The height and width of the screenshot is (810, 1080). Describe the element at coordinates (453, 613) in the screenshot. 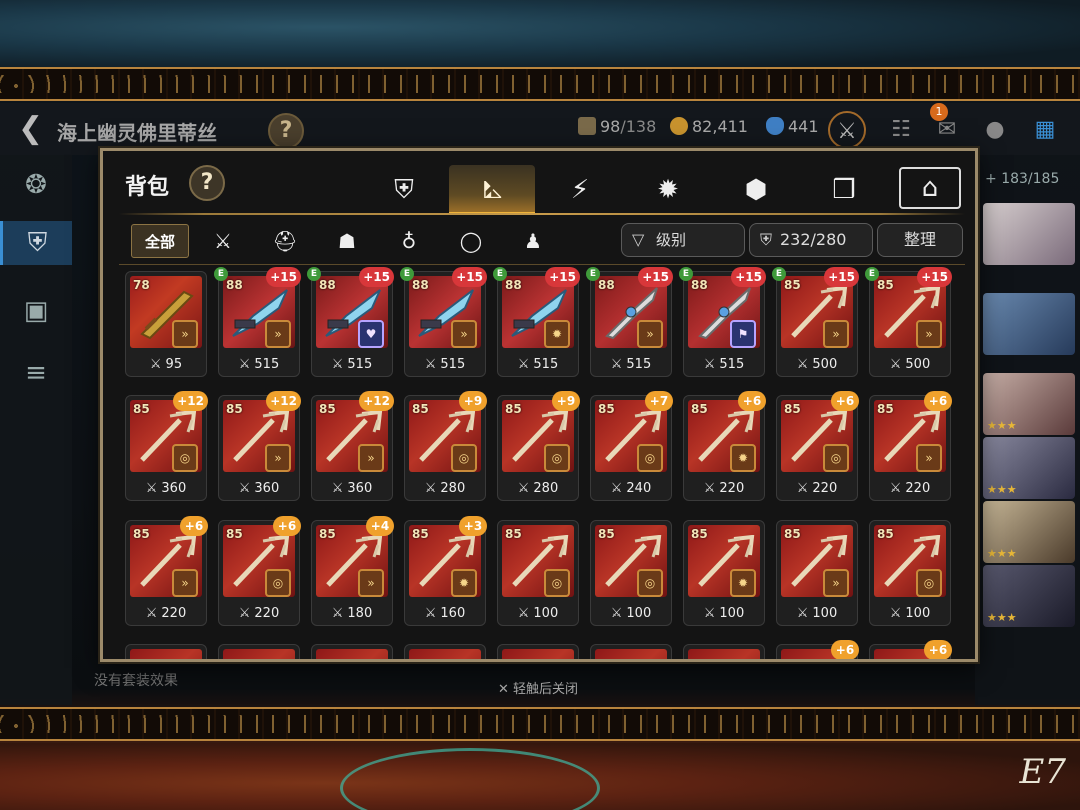

I see `stat-value: 160` at that location.